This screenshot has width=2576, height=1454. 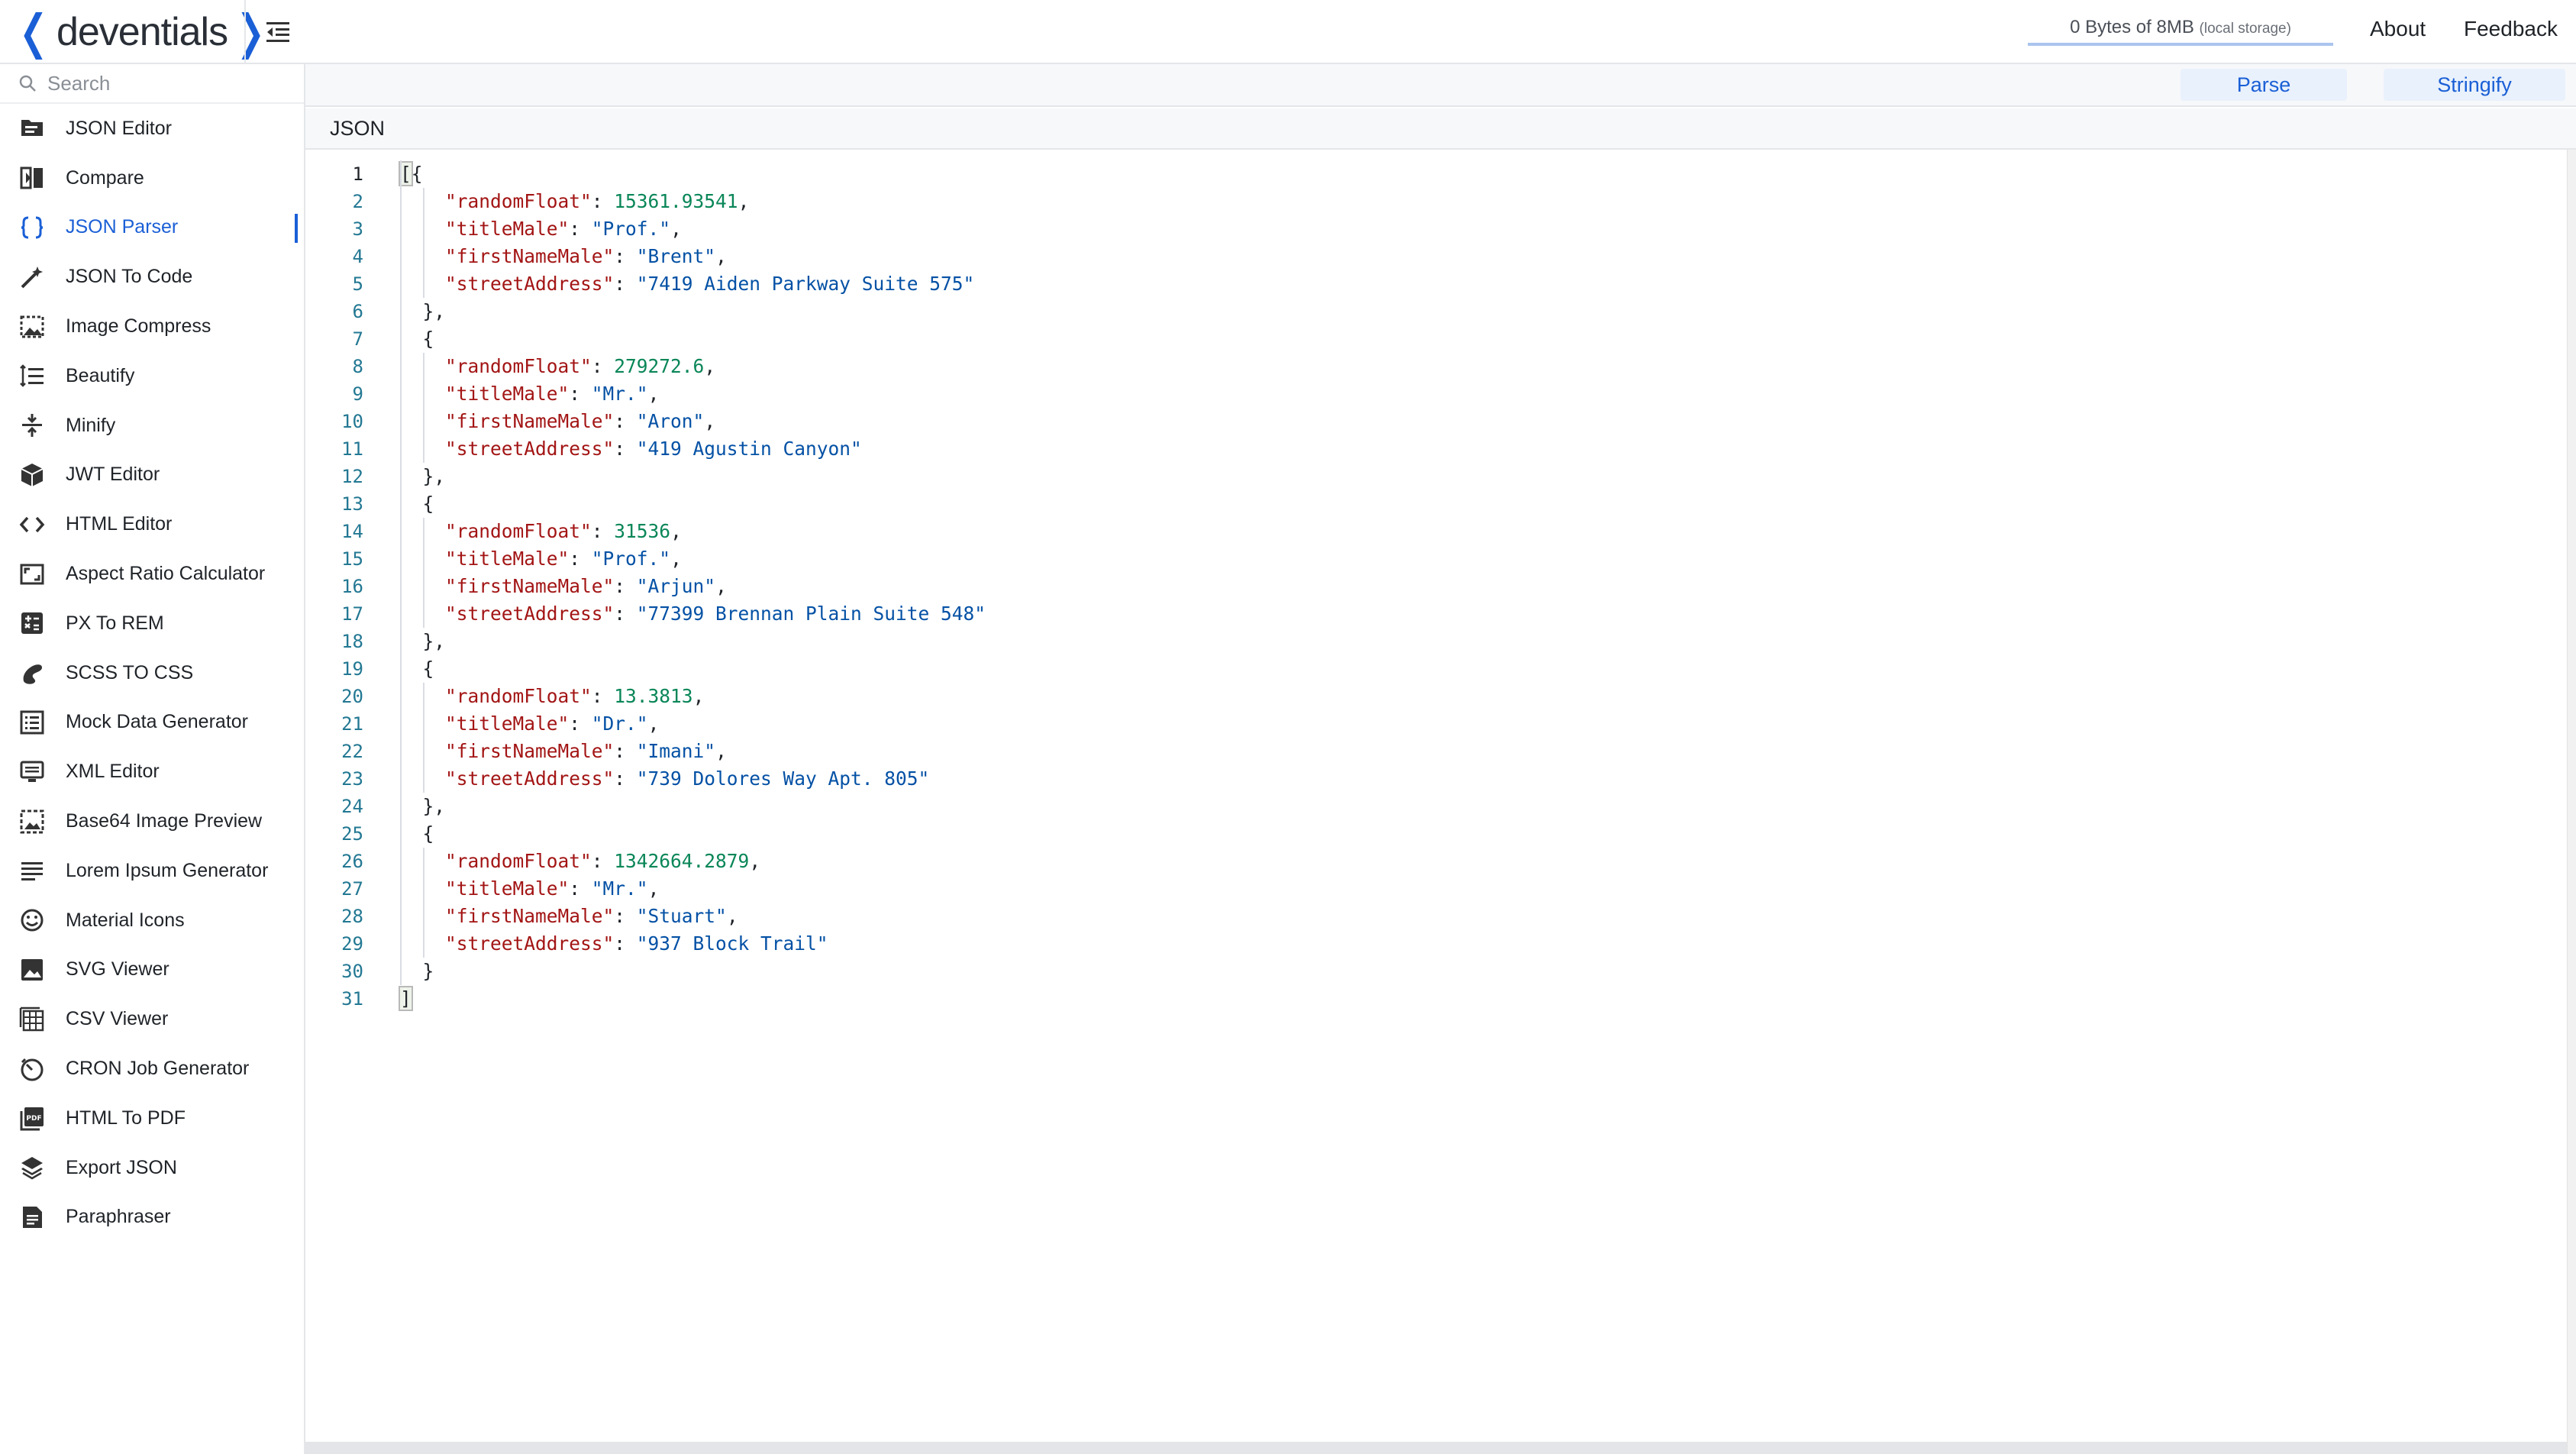 What do you see at coordinates (352, 724) in the screenshot?
I see `line-number: 21` at bounding box center [352, 724].